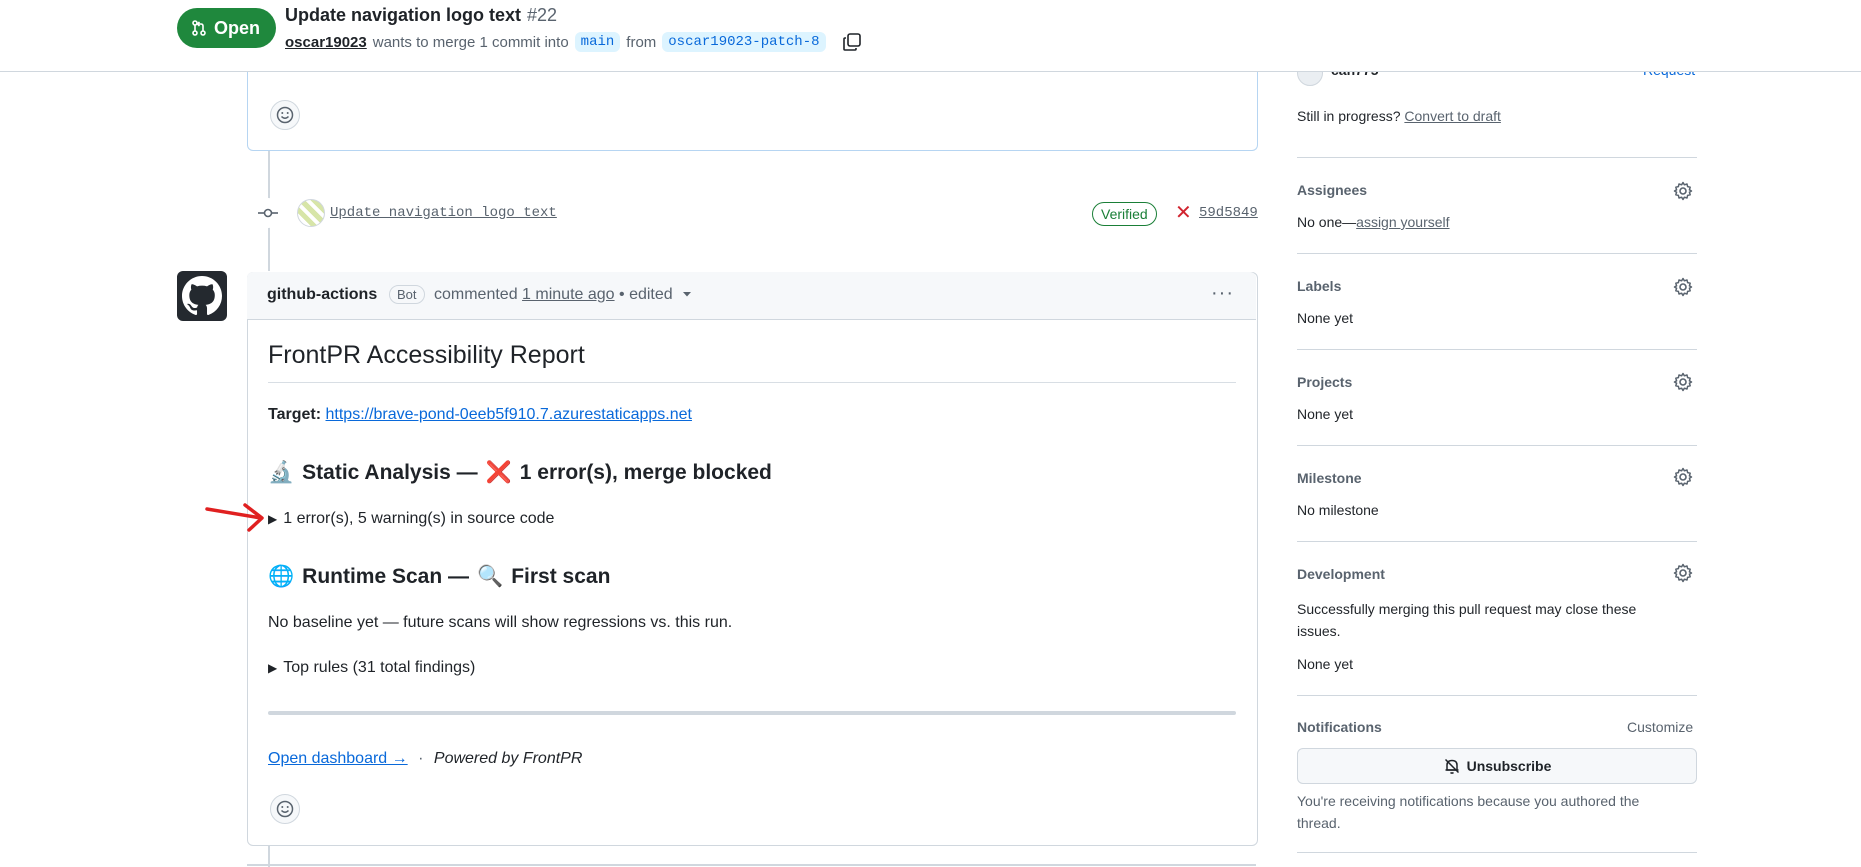 The image size is (1861, 867). I want to click on caret-down-icon, so click(687, 294).